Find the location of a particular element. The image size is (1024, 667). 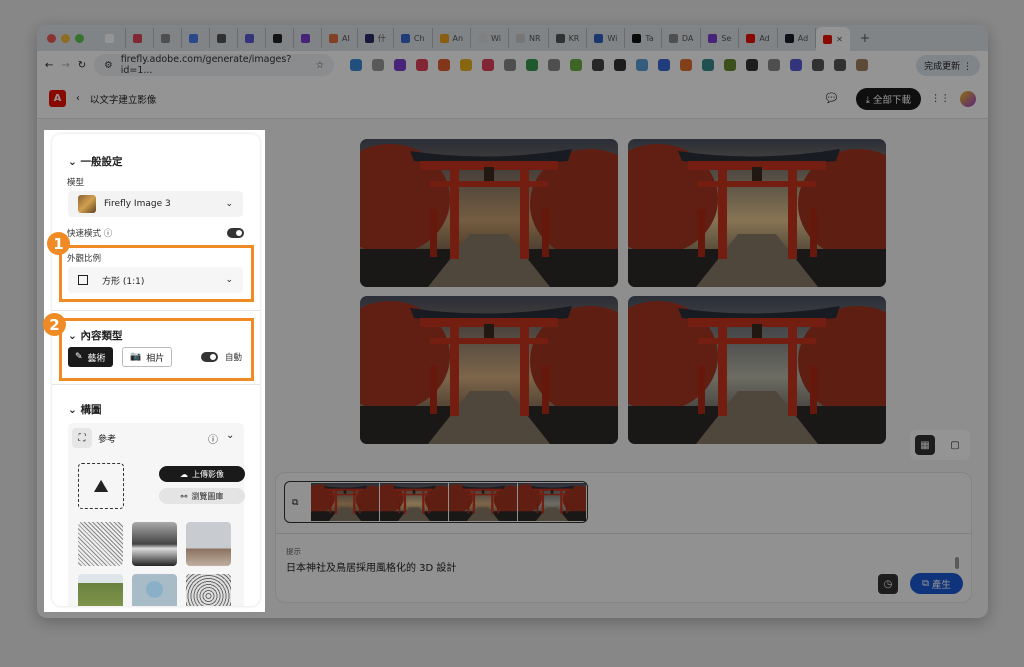

model-select: Firefly Image 3 ⌄ is located at coordinates (155, 204).